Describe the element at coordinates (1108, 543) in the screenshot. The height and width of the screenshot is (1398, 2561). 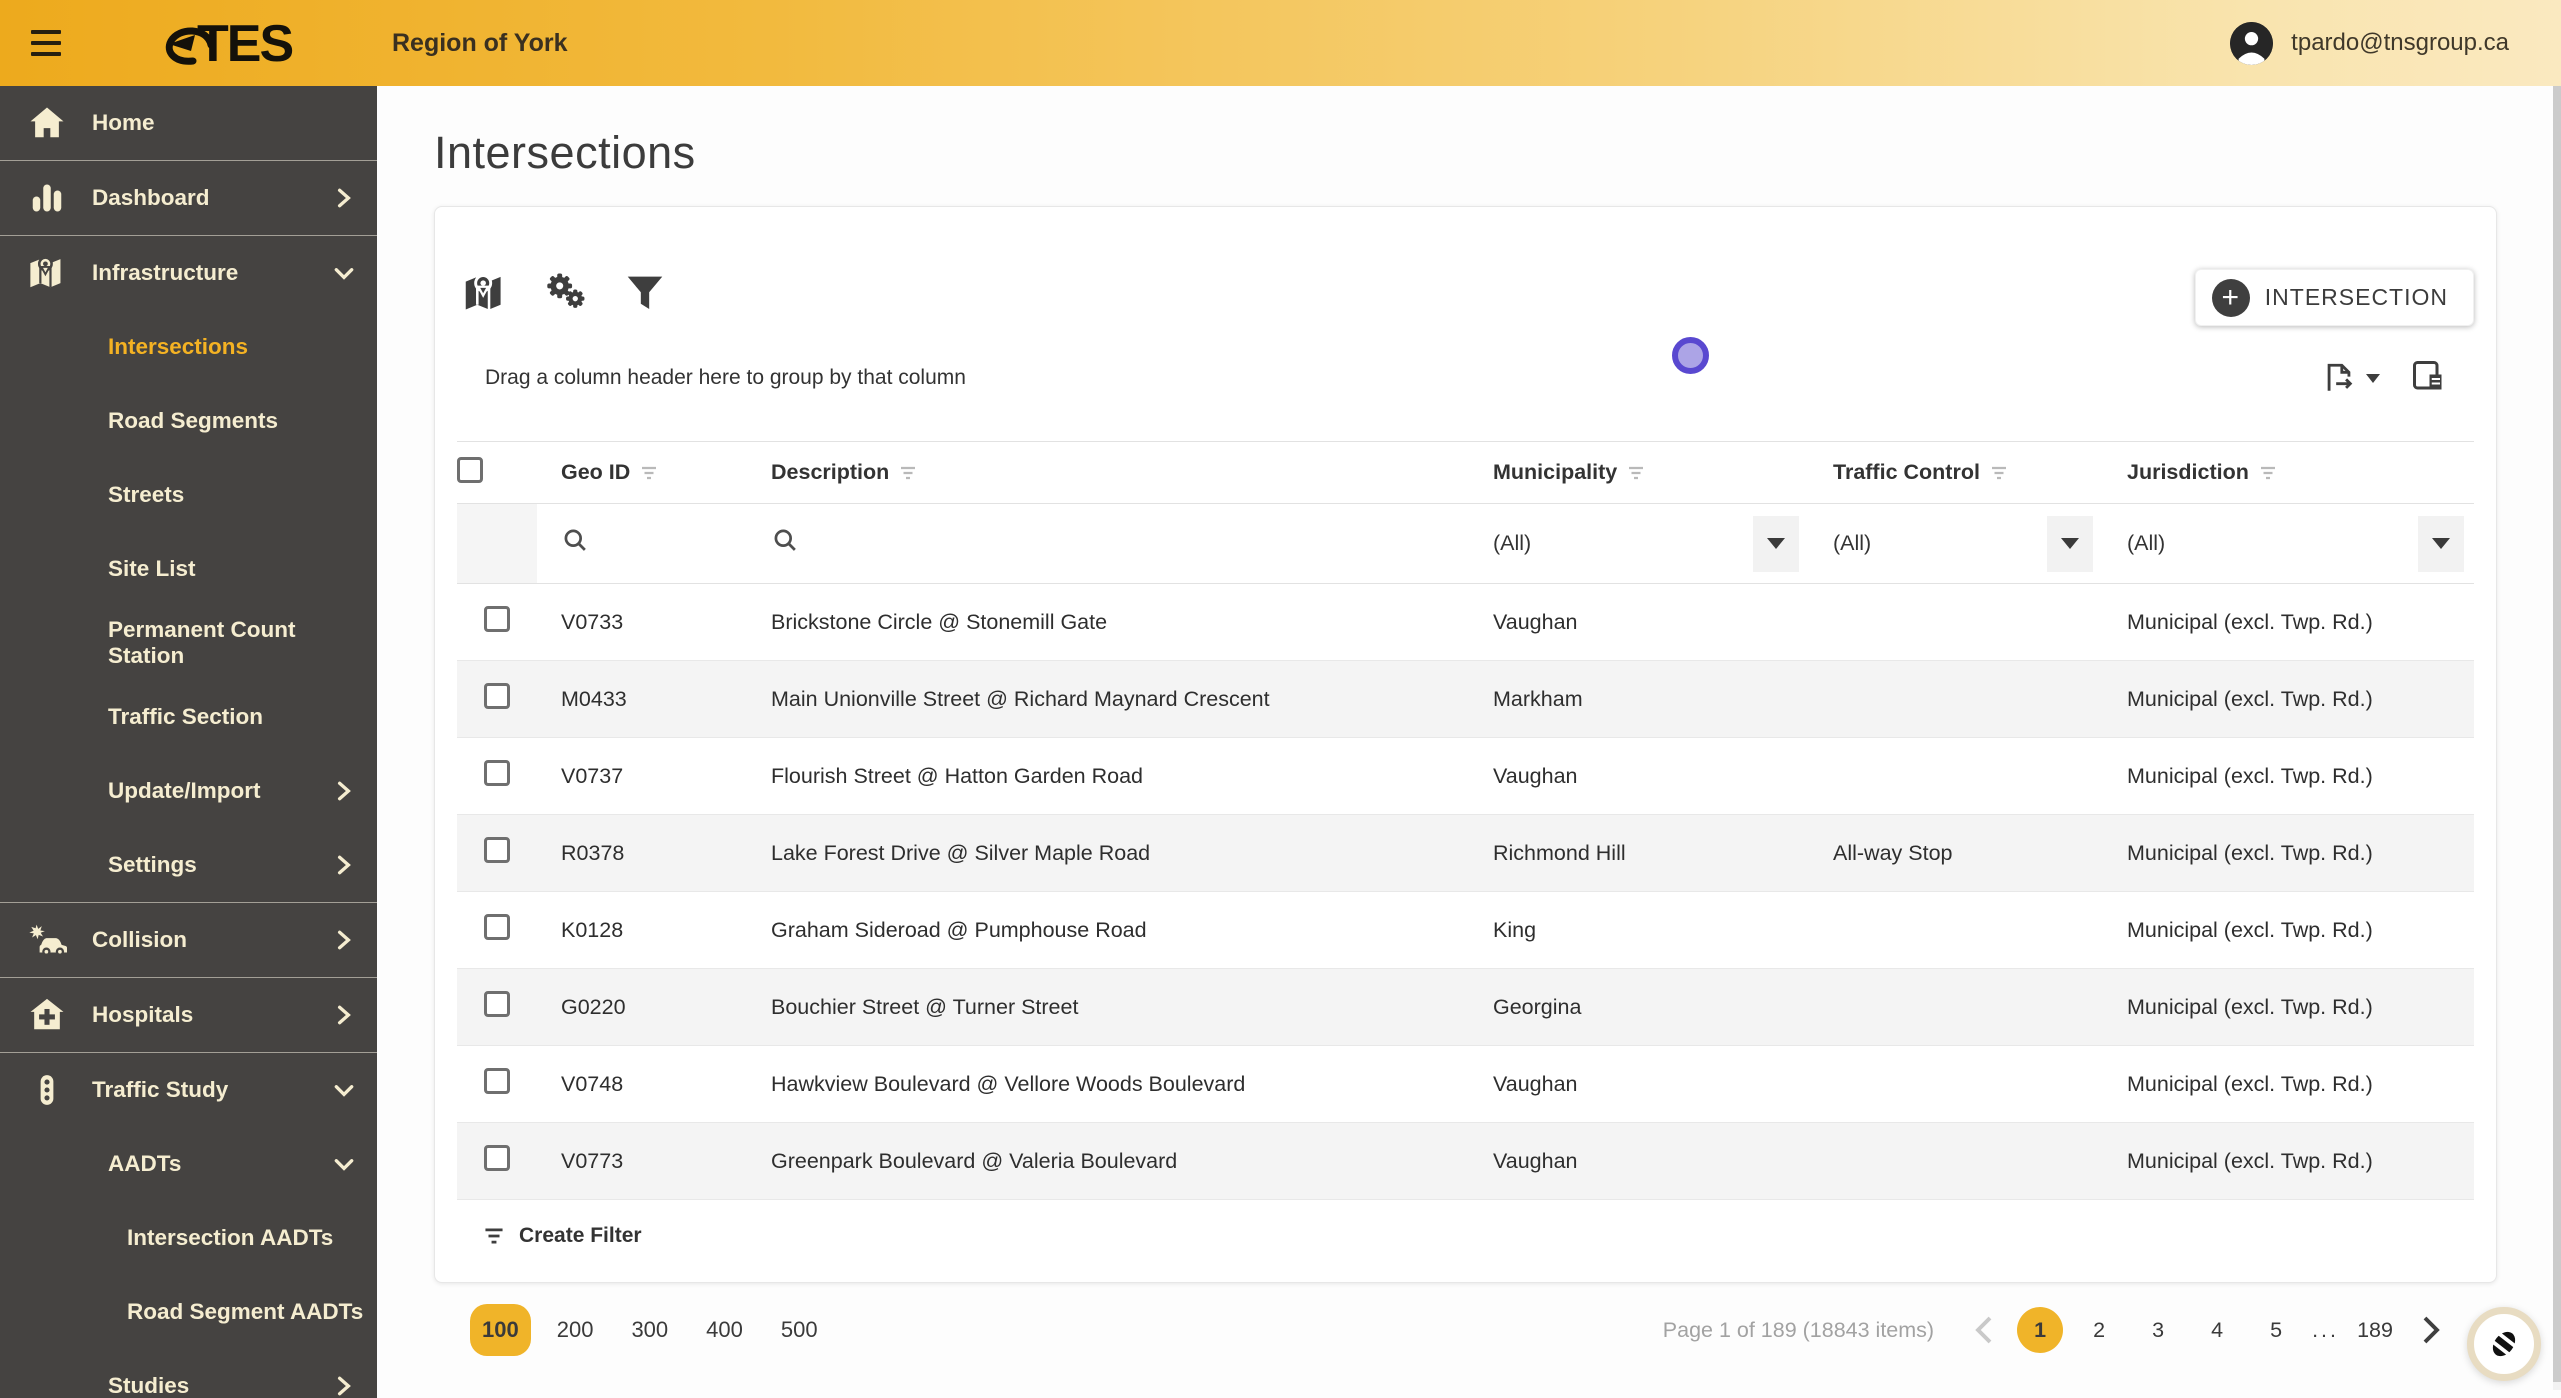
I see `description-search-field` at that location.